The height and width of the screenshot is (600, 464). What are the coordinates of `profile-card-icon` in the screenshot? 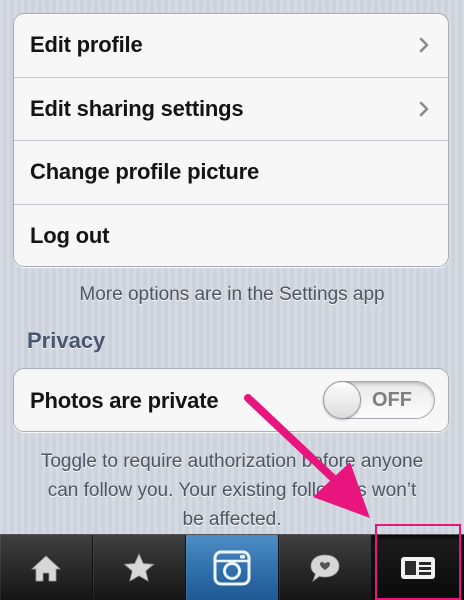 It's located at (418, 567).